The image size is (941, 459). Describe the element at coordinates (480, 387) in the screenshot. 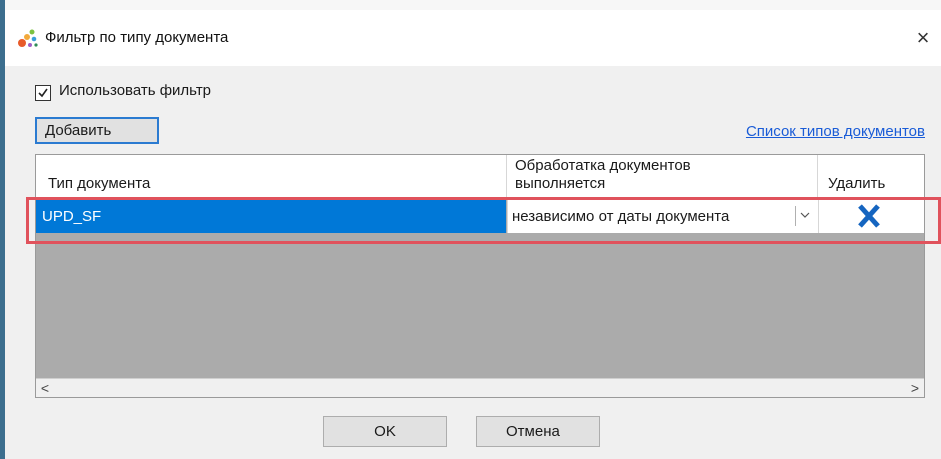

I see `horizontal-scrollbar: < >` at that location.